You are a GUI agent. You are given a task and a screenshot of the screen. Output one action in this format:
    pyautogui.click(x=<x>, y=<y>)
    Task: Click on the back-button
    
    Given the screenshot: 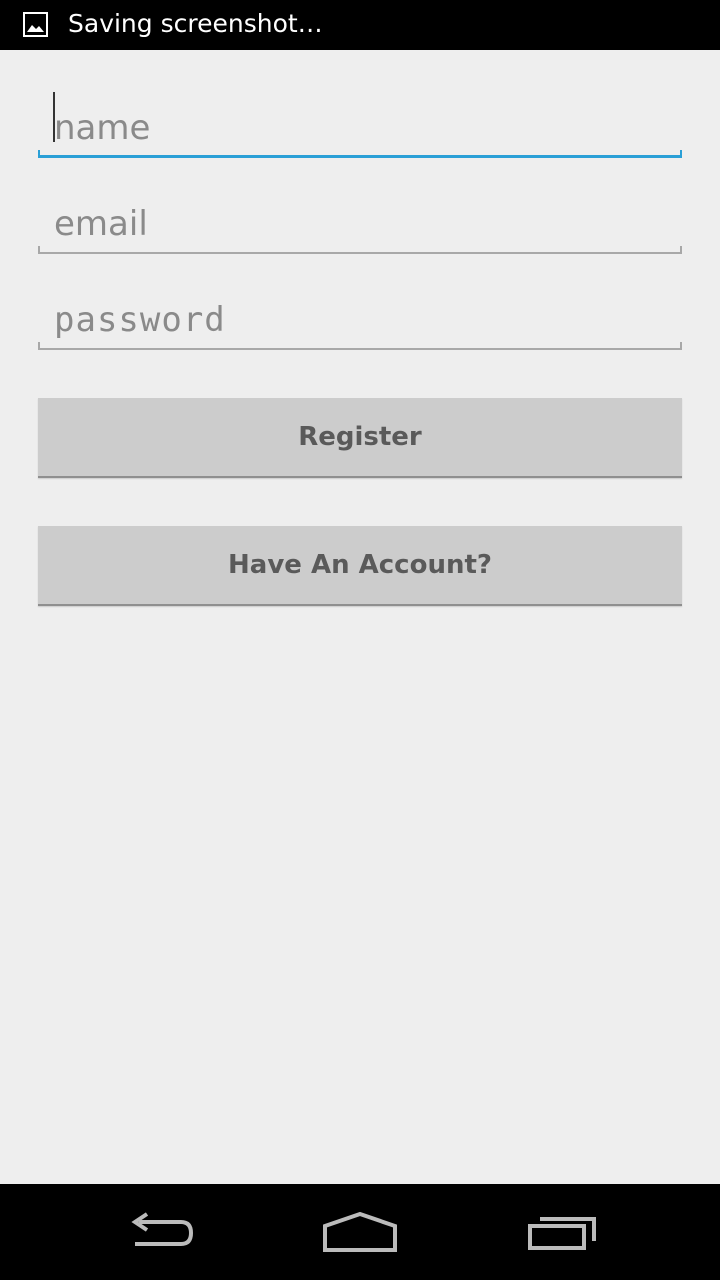 What is the action you would take?
    pyautogui.click(x=160, y=1232)
    